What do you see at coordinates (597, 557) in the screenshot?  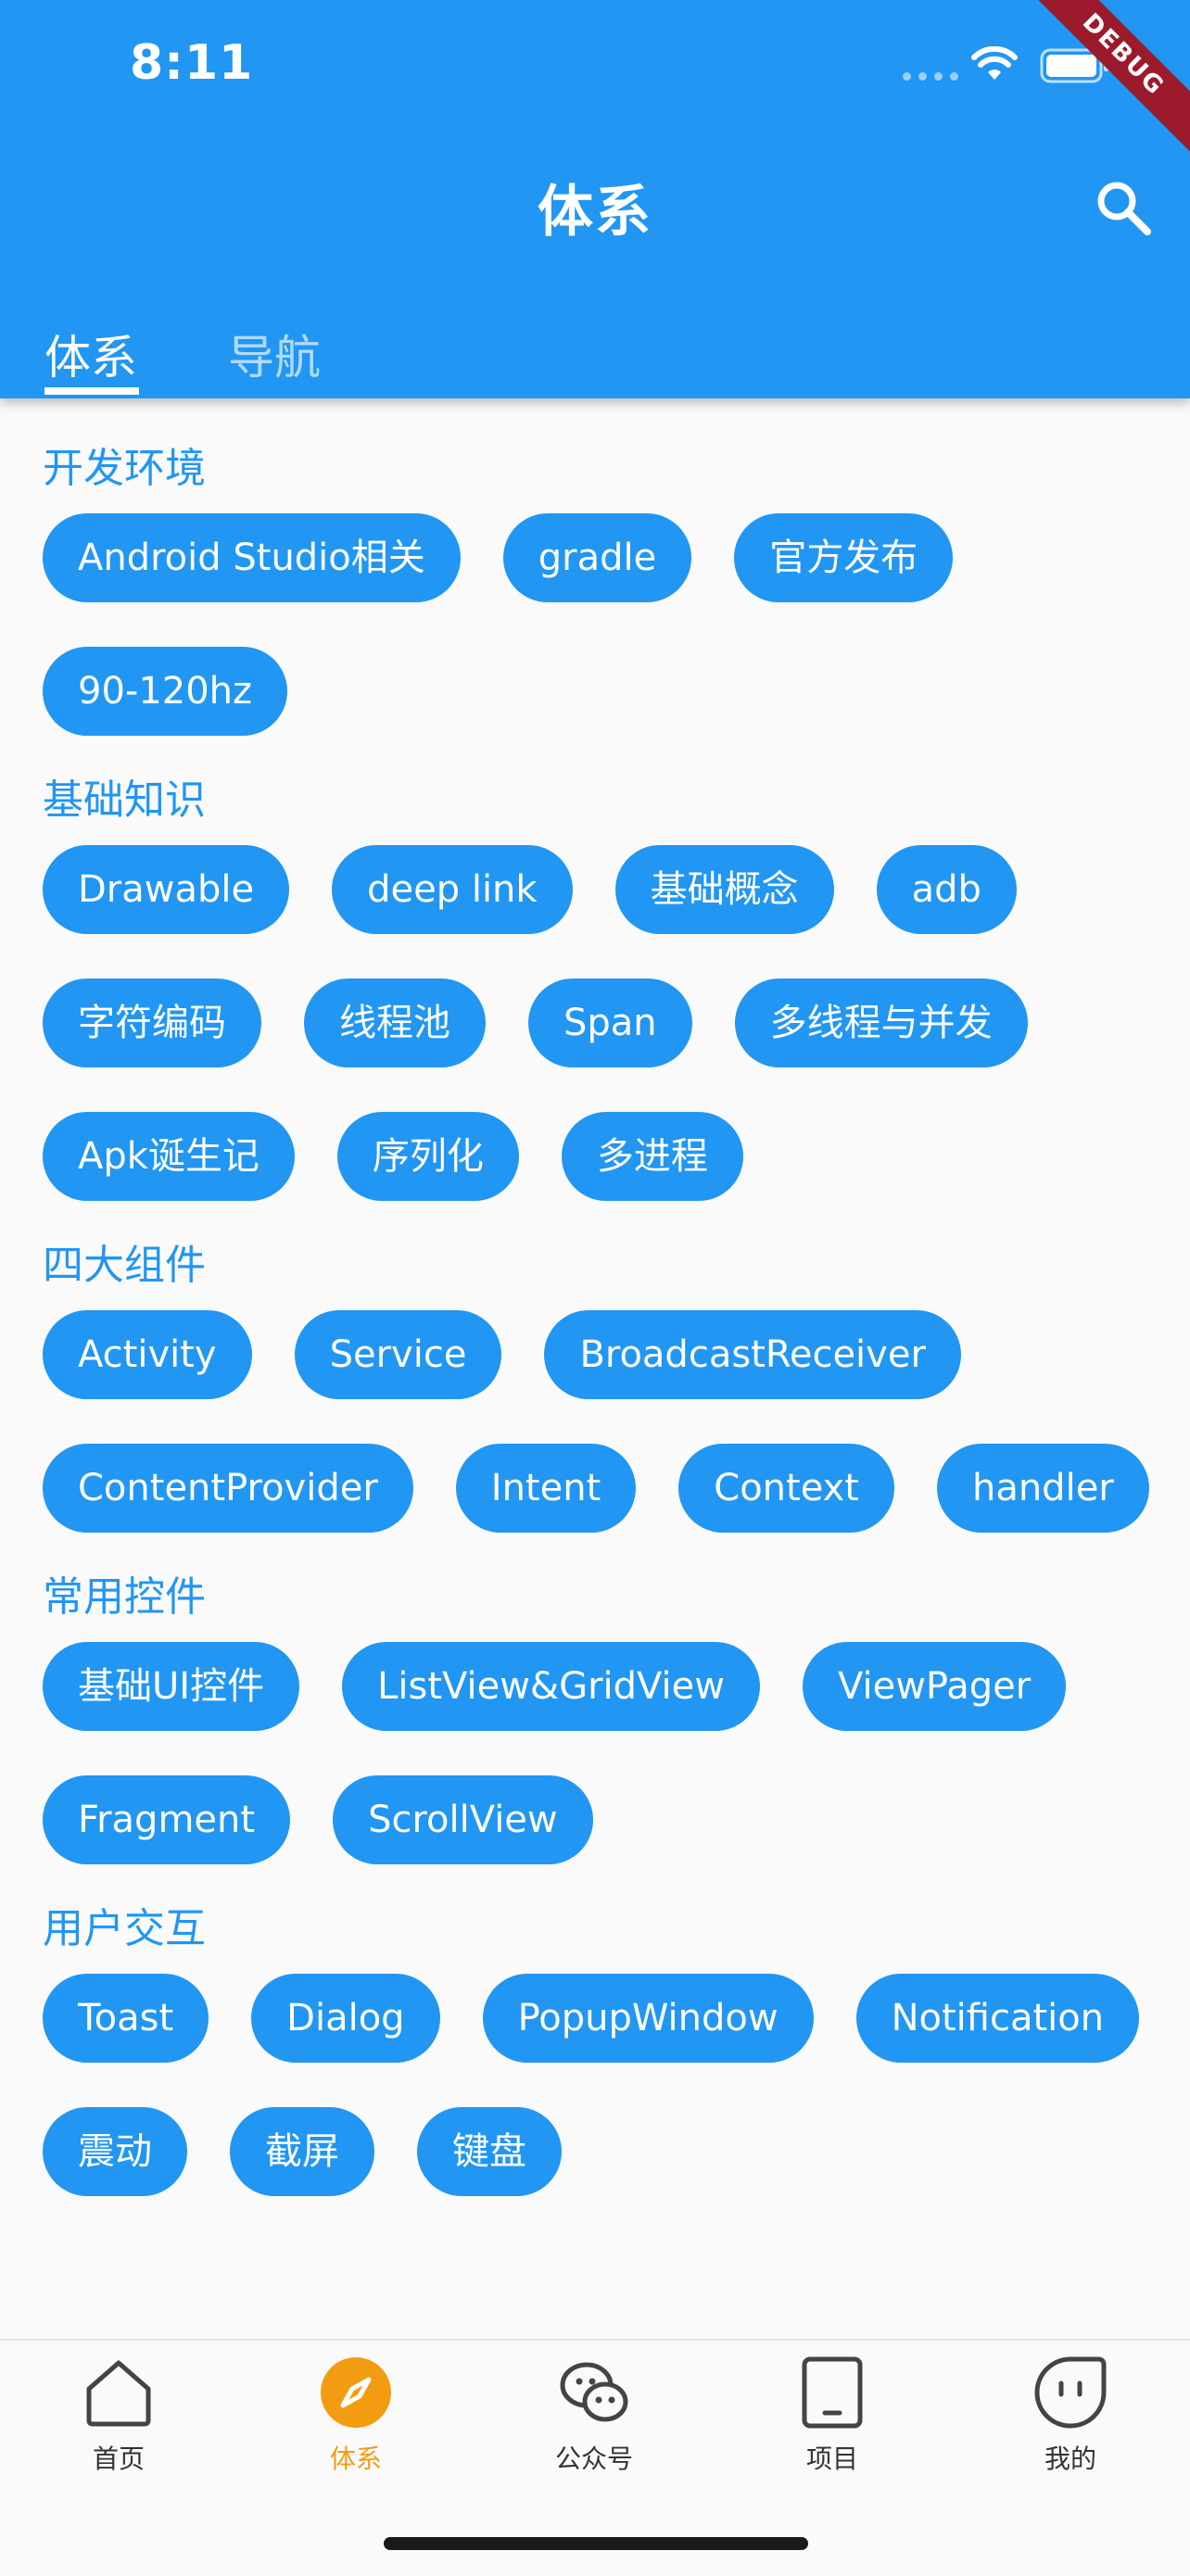 I see `chip-gradle: gradle` at bounding box center [597, 557].